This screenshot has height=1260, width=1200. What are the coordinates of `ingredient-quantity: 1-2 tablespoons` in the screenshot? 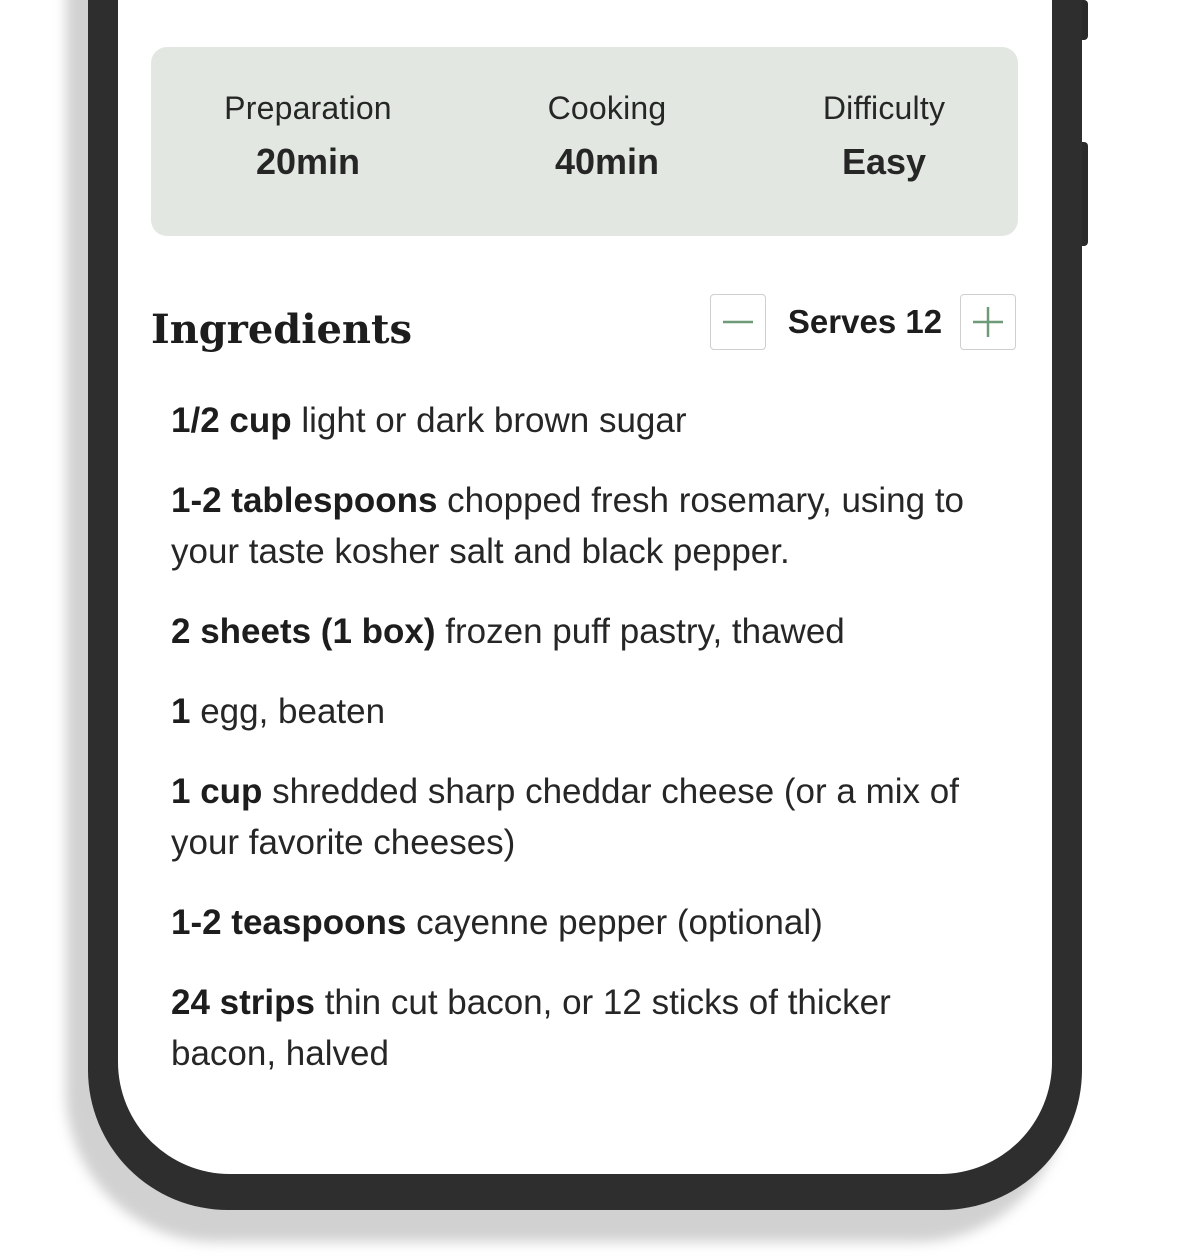 It's located at (304, 500).